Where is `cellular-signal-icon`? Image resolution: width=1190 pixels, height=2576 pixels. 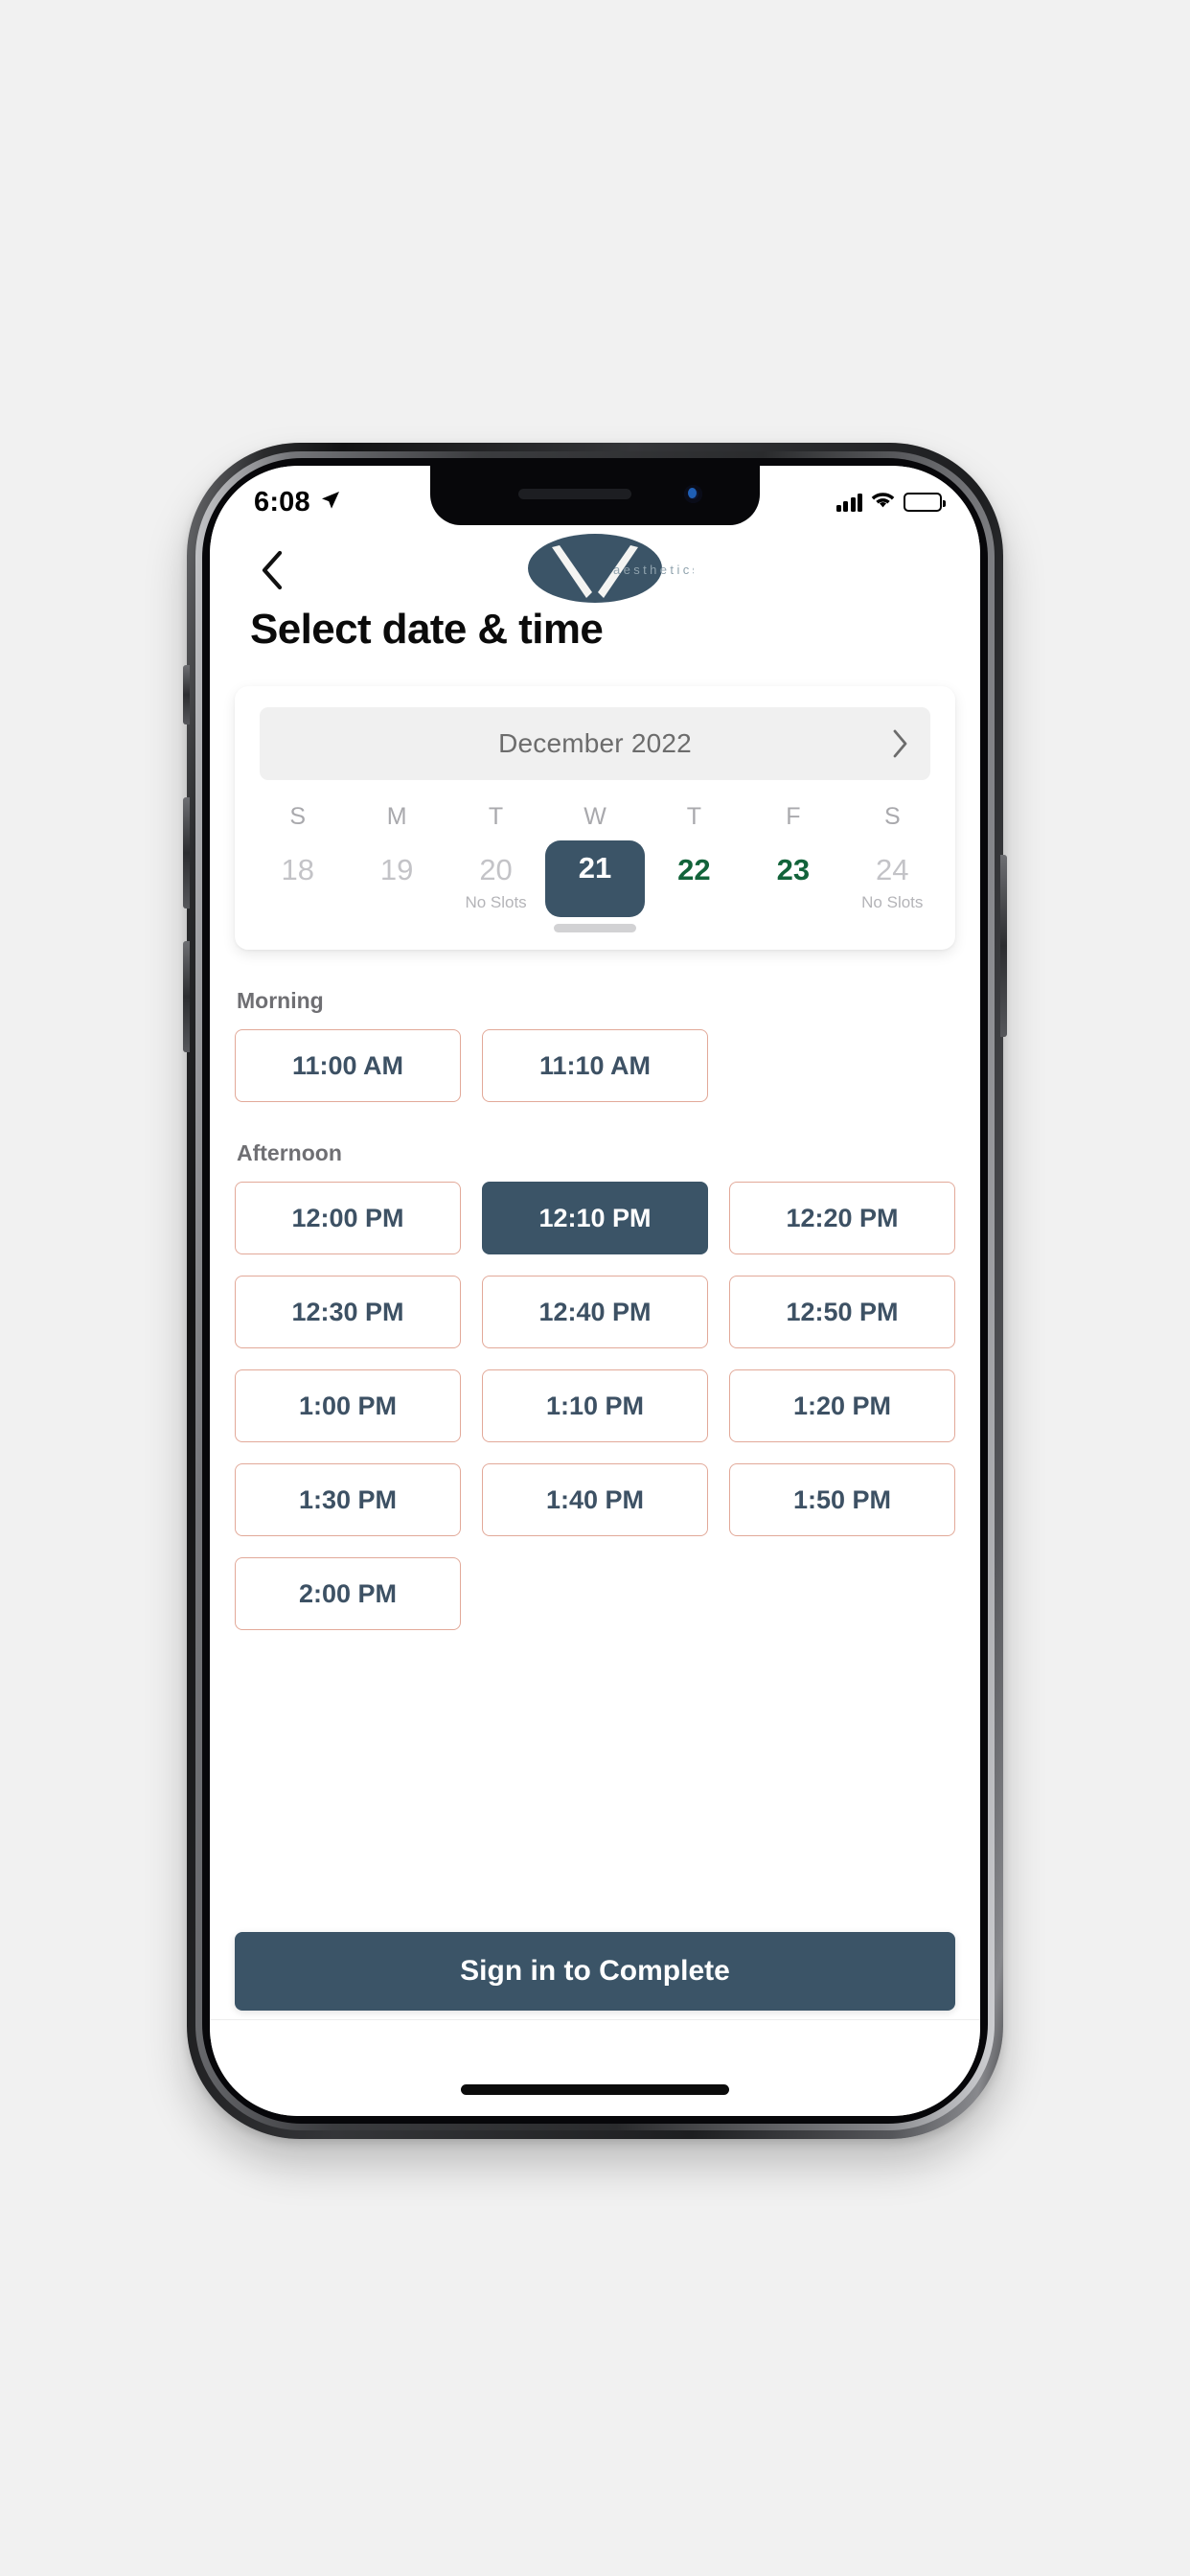
cellular-signal-icon is located at coordinates (849, 502).